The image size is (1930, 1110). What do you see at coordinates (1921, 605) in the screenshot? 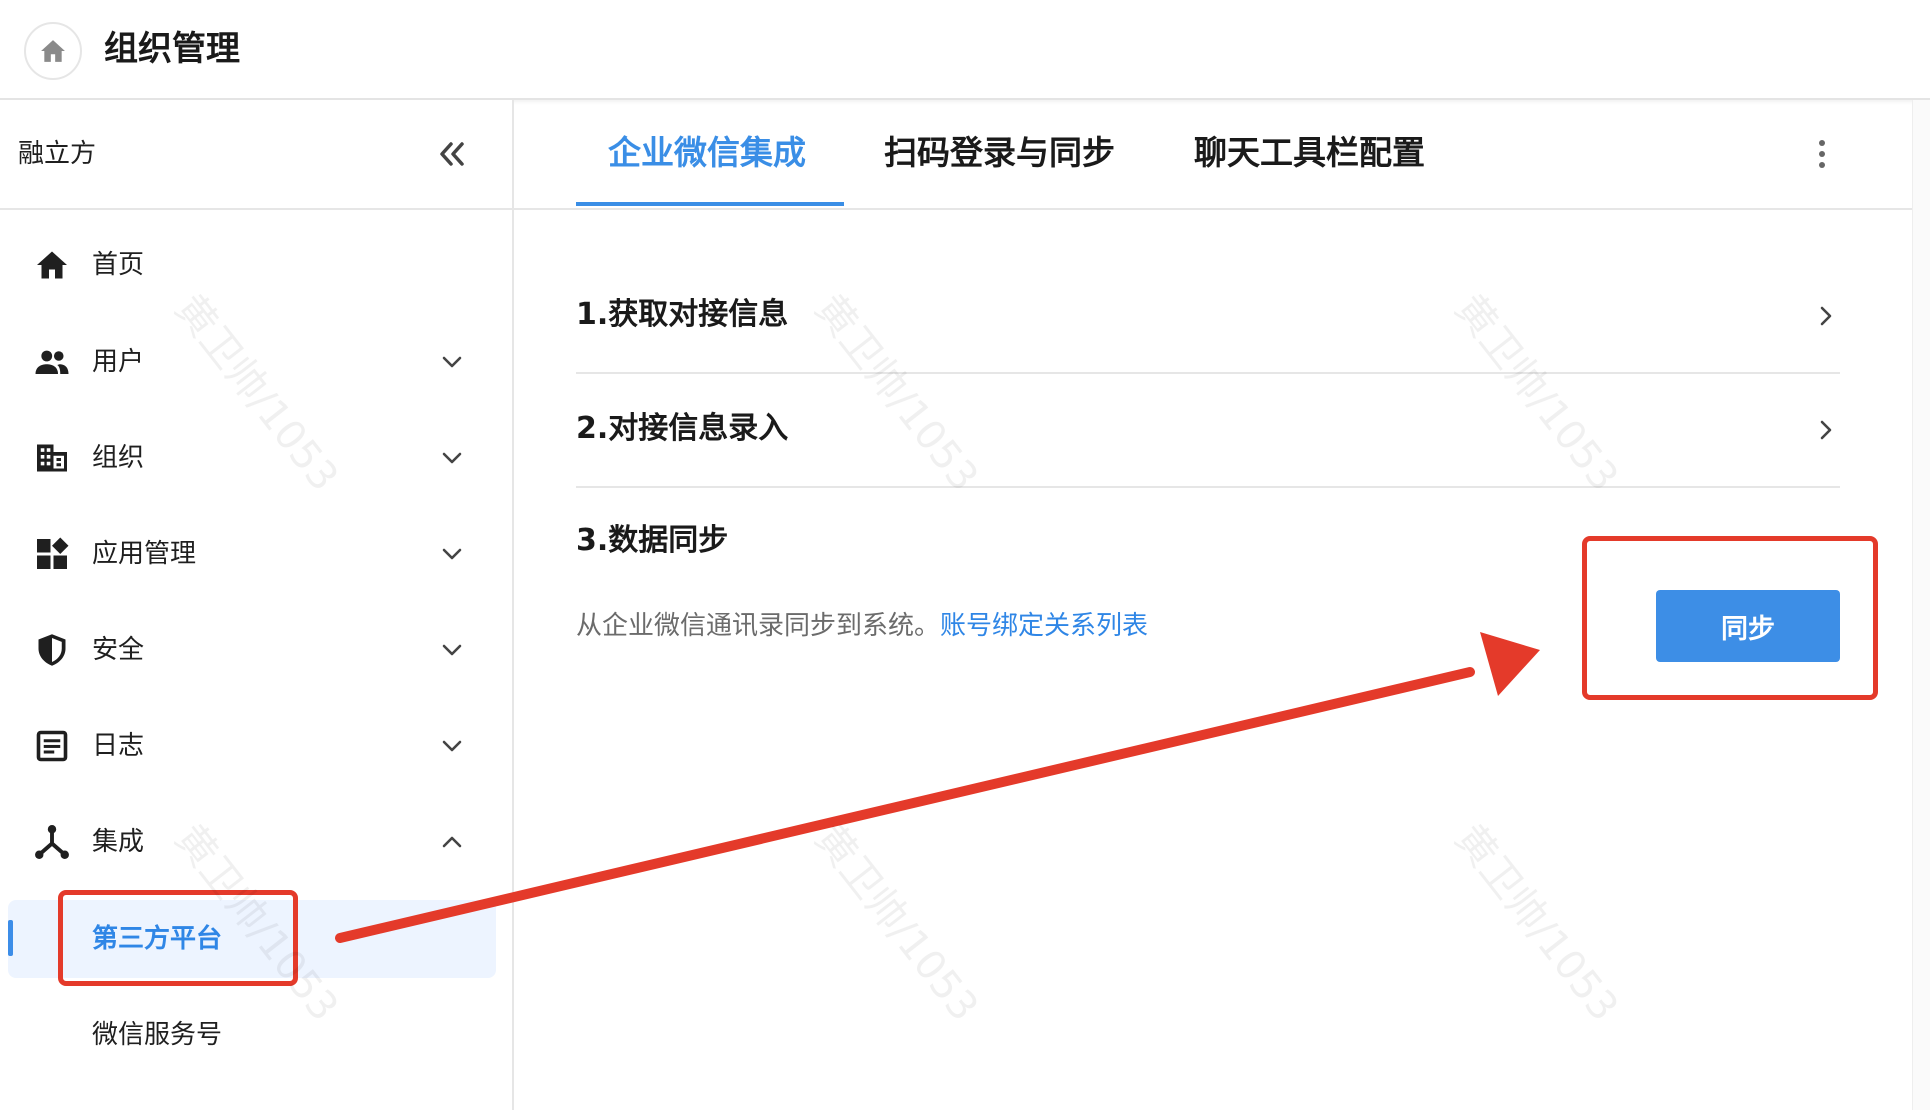
I see `scrollbar-track` at bounding box center [1921, 605].